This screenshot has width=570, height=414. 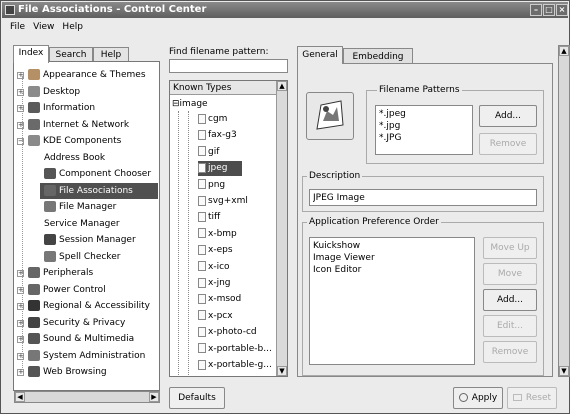 I want to click on pattern-item: *.jpg, so click(x=424, y=126).